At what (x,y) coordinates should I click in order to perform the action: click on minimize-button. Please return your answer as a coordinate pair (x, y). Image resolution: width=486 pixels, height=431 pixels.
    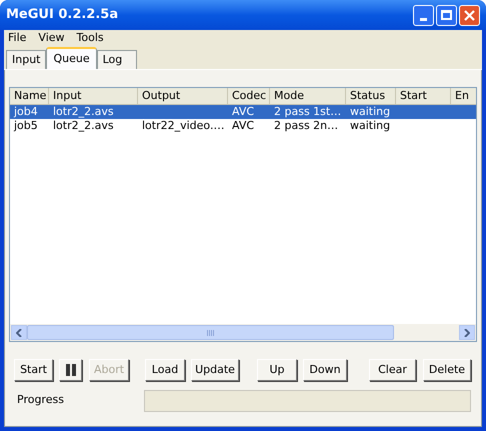
    Looking at the image, I should click on (423, 15).